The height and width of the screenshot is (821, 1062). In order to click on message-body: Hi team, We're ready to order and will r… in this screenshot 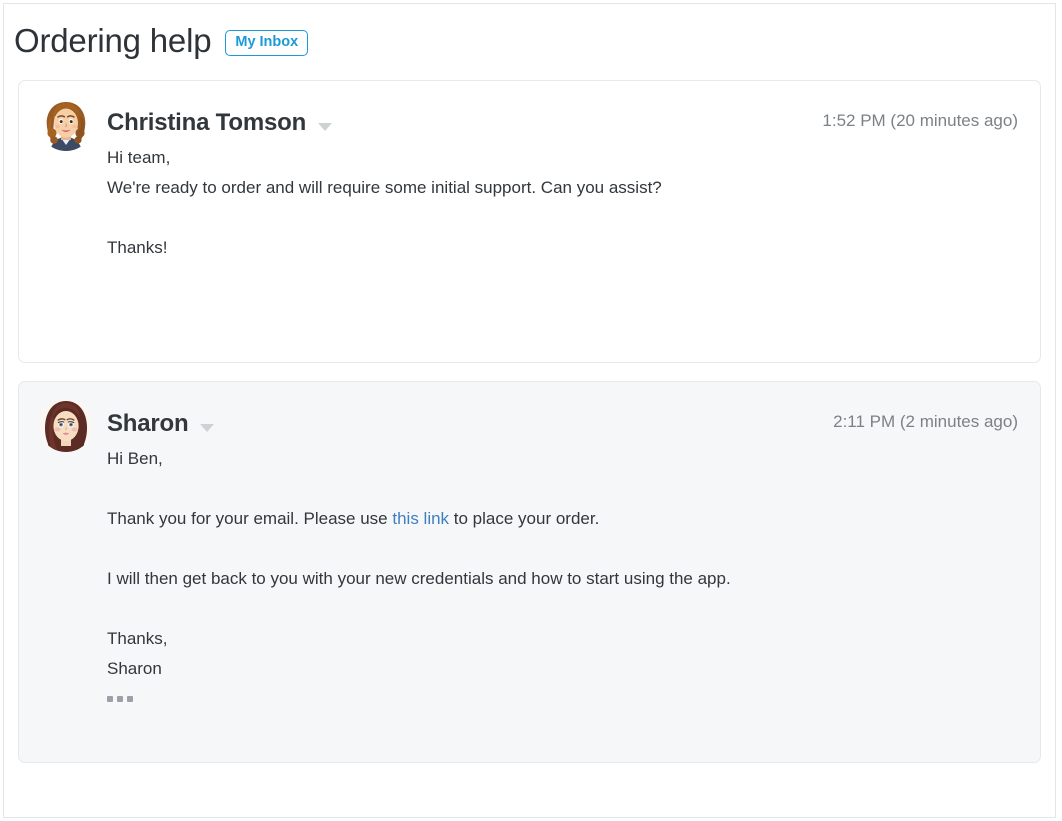, I will do `click(562, 203)`.